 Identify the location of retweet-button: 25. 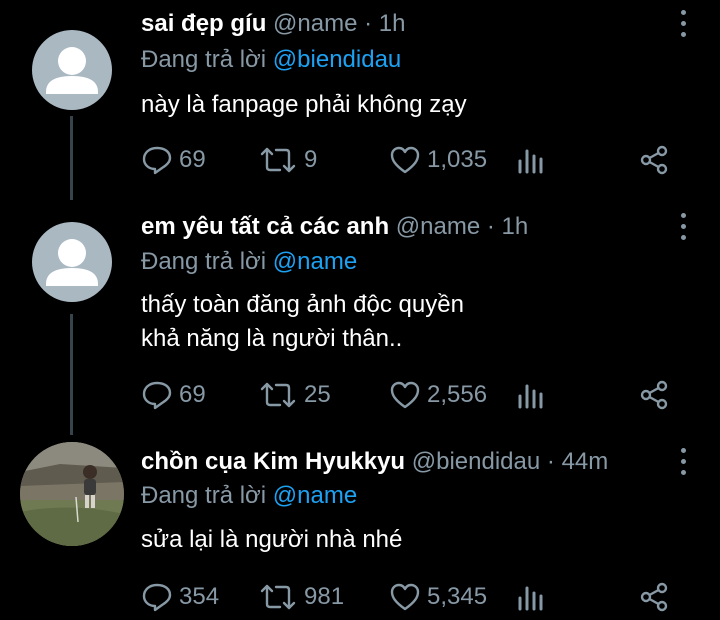
(294, 395).